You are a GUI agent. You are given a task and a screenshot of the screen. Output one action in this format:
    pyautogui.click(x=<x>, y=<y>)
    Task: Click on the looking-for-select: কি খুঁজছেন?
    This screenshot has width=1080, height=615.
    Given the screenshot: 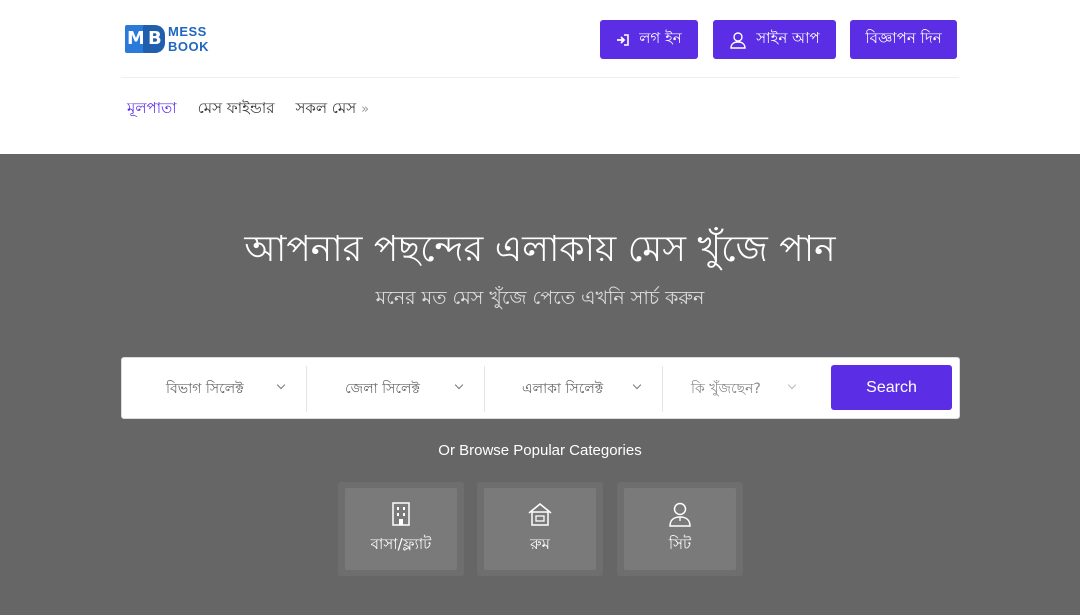 What is the action you would take?
    pyautogui.click(x=735, y=389)
    